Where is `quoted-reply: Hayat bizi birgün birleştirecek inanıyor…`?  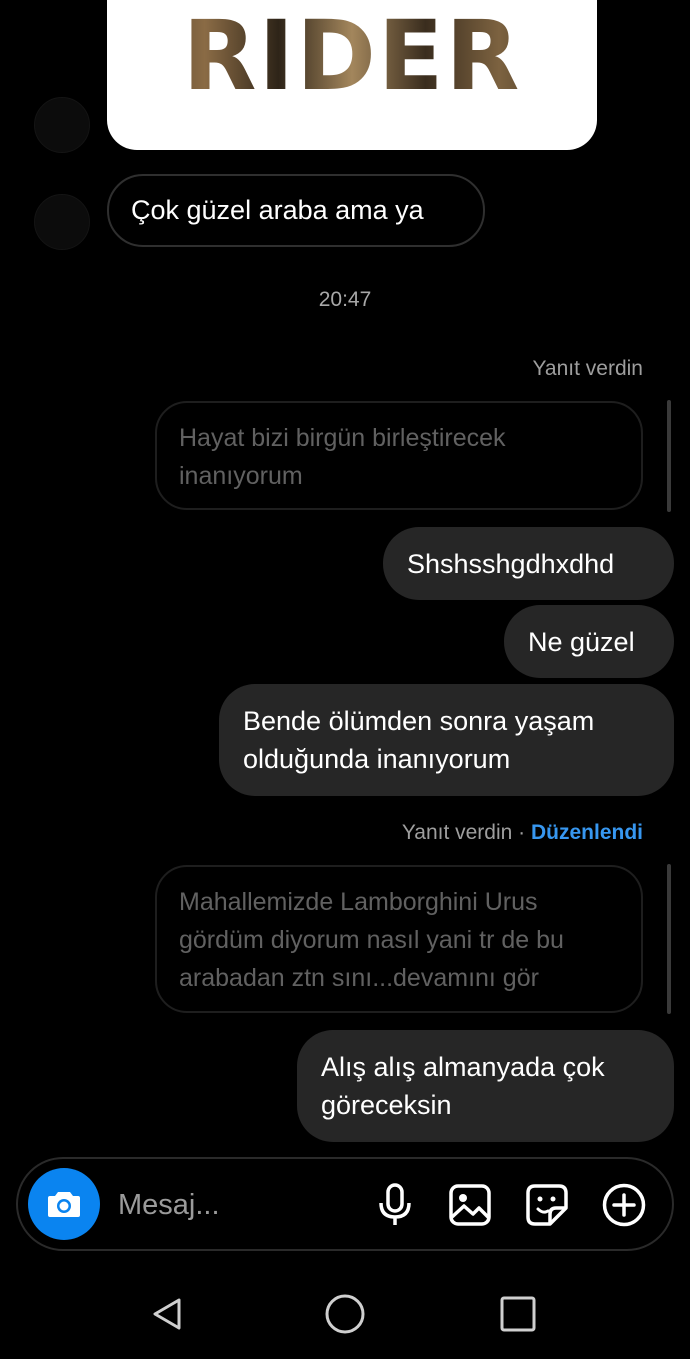
quoted-reply: Hayat bizi birgün birleştirecek inanıyor… is located at coordinates (399, 455).